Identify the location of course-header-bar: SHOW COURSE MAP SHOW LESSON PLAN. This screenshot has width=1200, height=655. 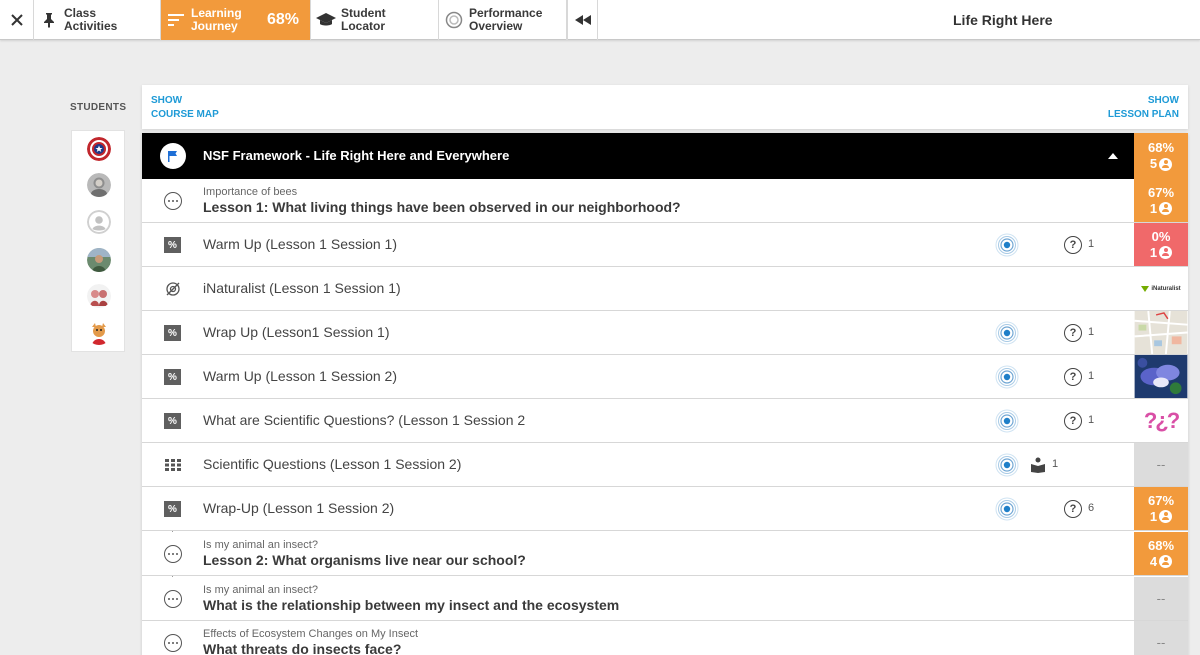
(665, 107).